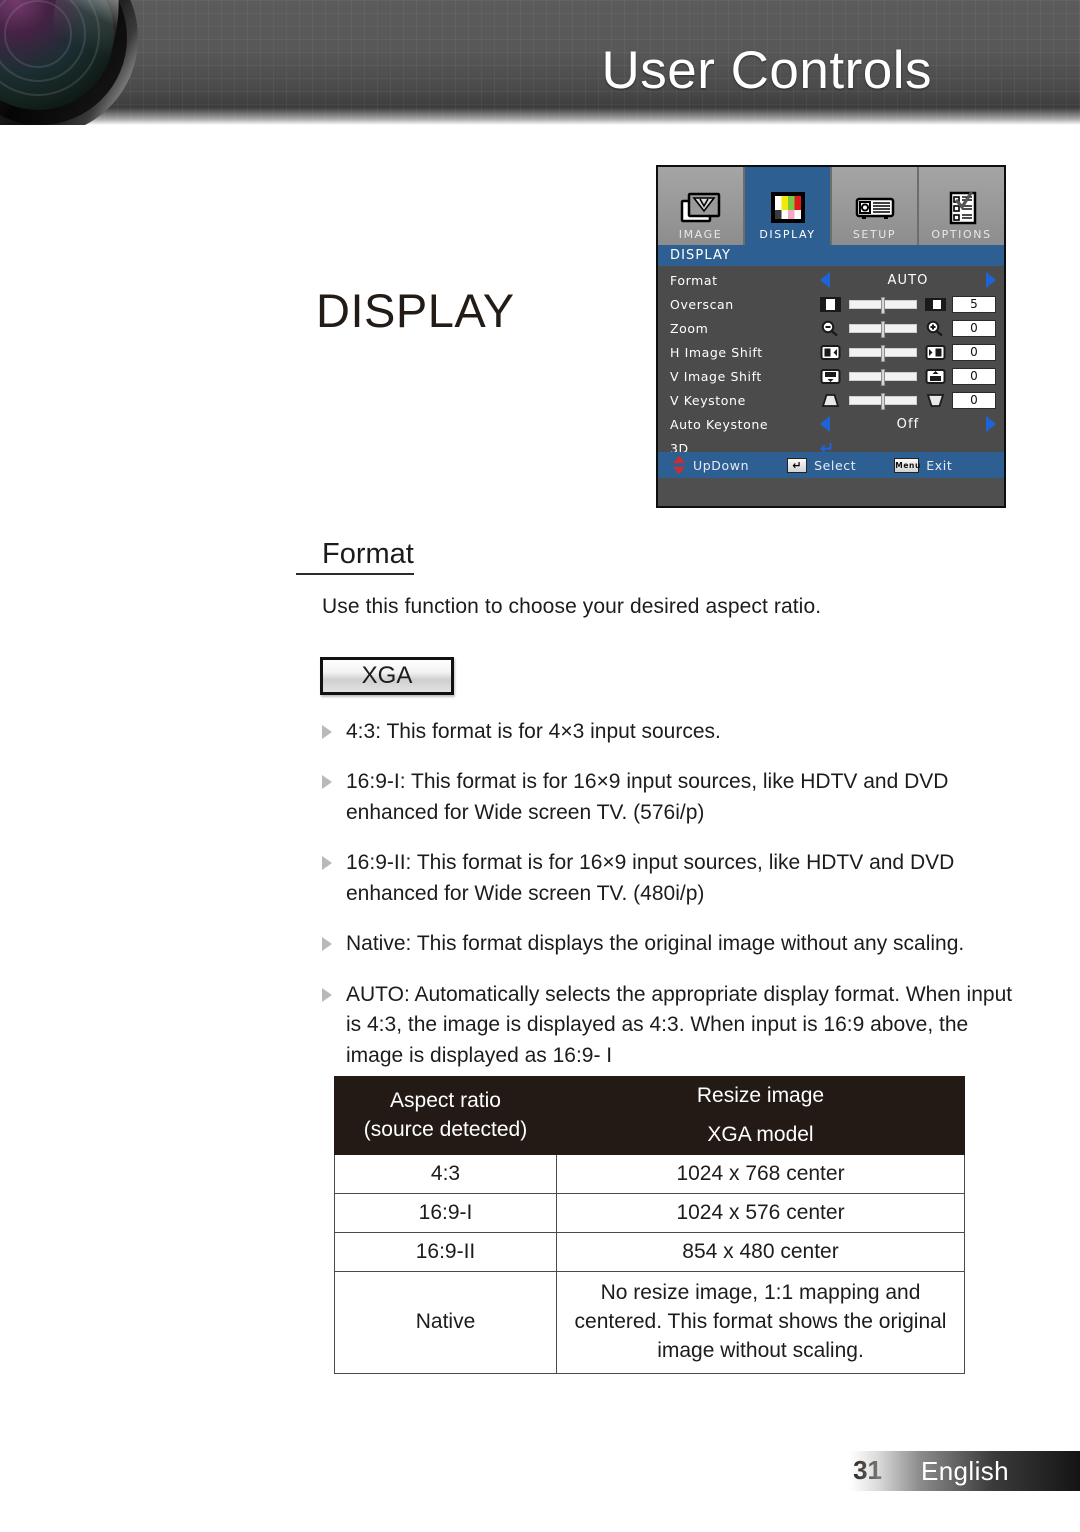 Image resolution: width=1080 pixels, height=1532 pixels. I want to click on osd-row-value: Off, so click(908, 424).